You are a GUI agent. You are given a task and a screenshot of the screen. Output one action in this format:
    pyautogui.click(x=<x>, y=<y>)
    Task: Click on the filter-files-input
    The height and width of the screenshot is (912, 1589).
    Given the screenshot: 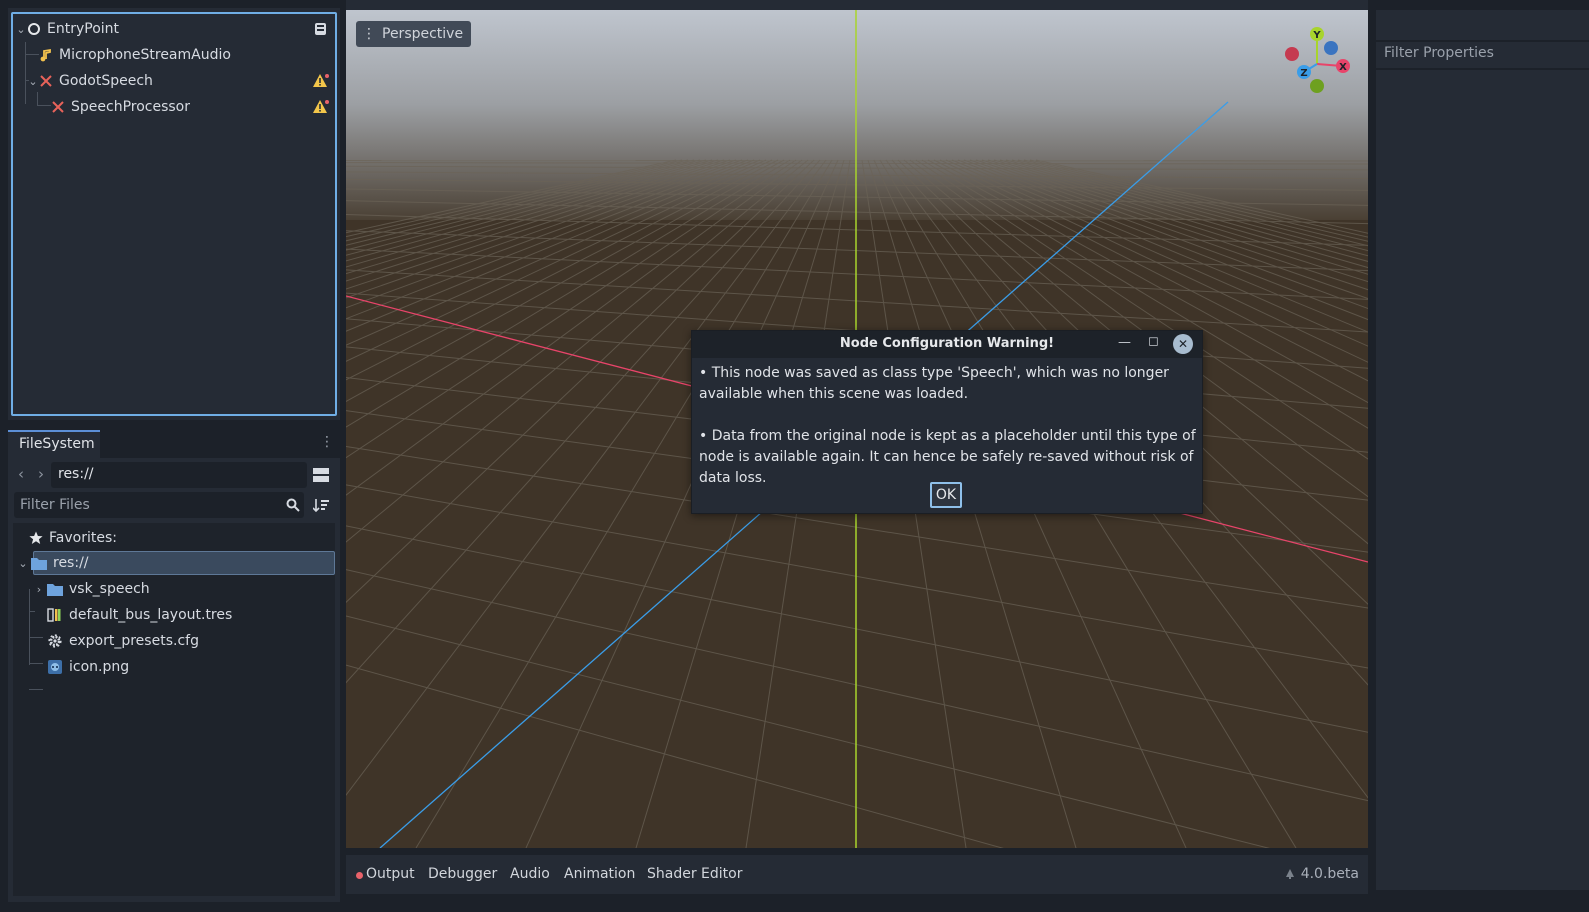 What is the action you would take?
    pyautogui.click(x=159, y=505)
    